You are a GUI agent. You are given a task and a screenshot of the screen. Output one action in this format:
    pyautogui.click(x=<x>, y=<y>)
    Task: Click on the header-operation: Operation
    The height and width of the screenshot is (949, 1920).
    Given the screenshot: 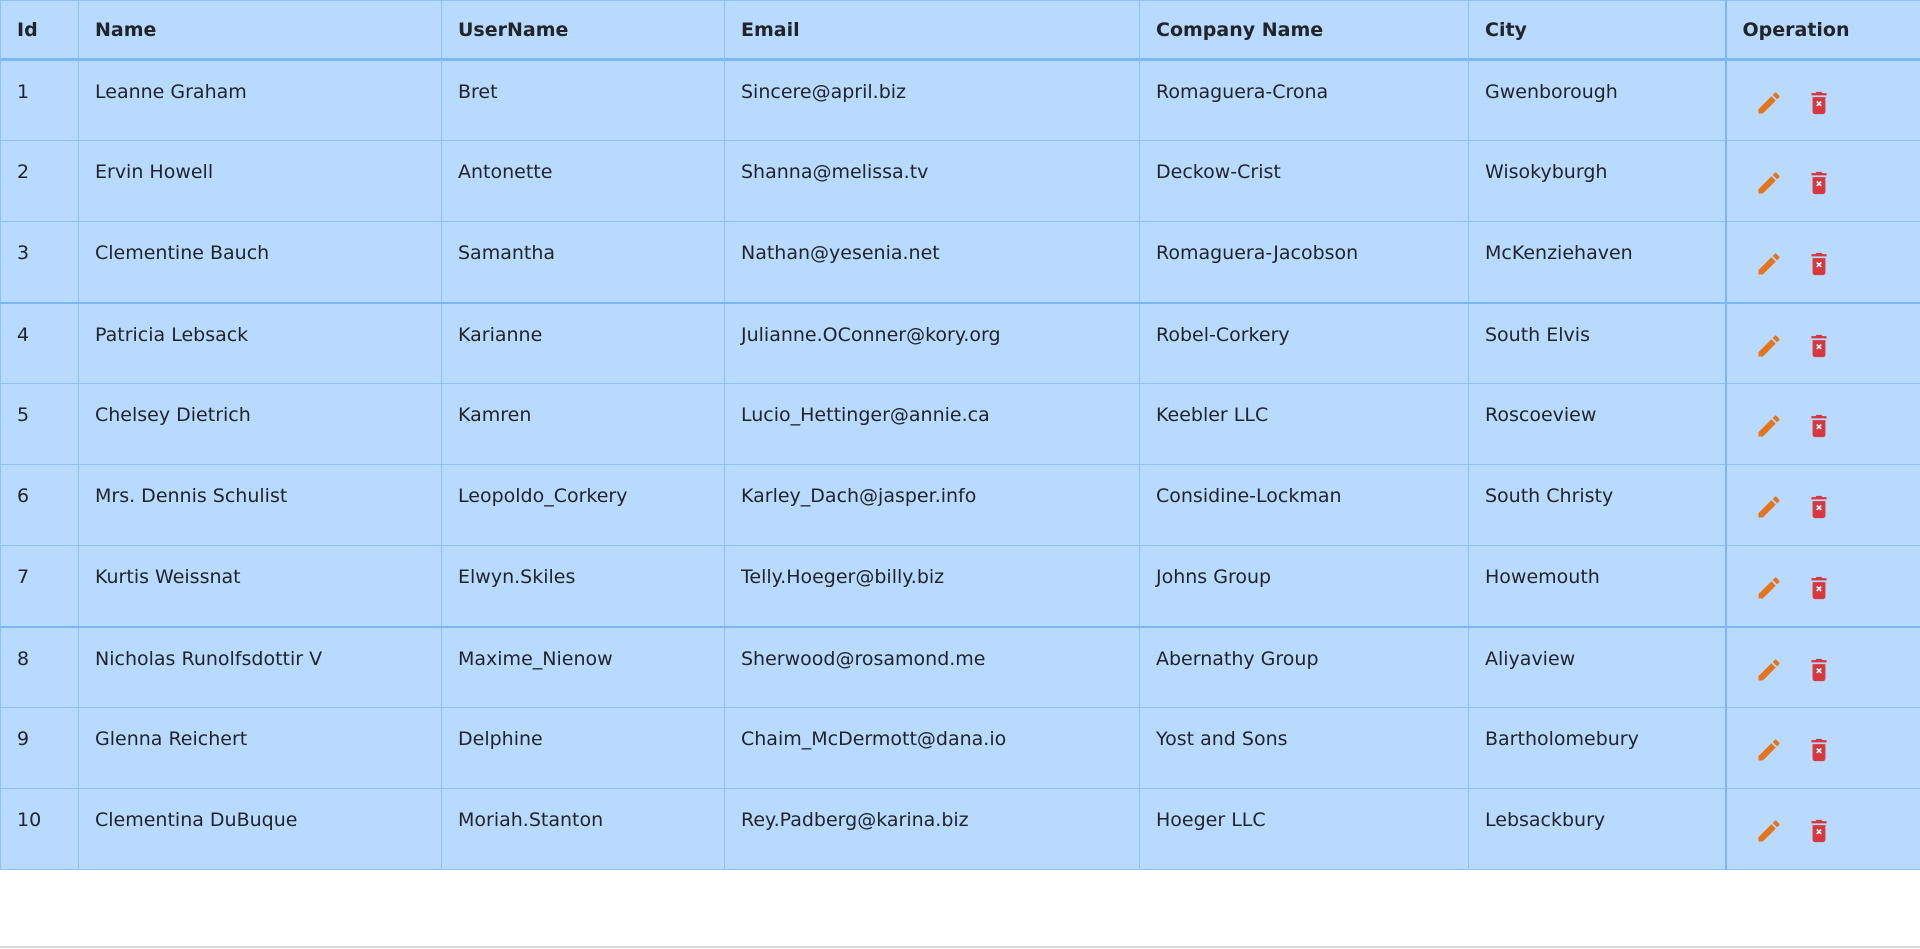 What is the action you would take?
    pyautogui.click(x=1822, y=30)
    